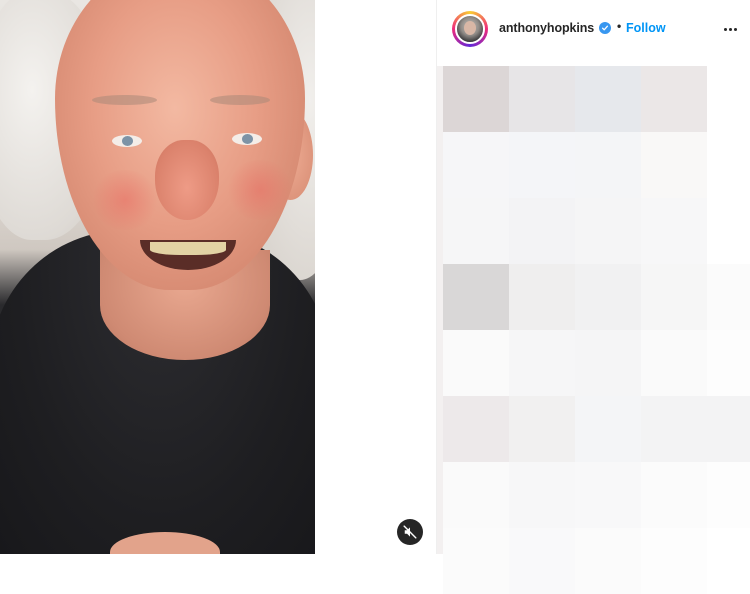 Image resolution: width=750 pixels, height=594 pixels. I want to click on username-link: anthonyhopkins, so click(546, 28).